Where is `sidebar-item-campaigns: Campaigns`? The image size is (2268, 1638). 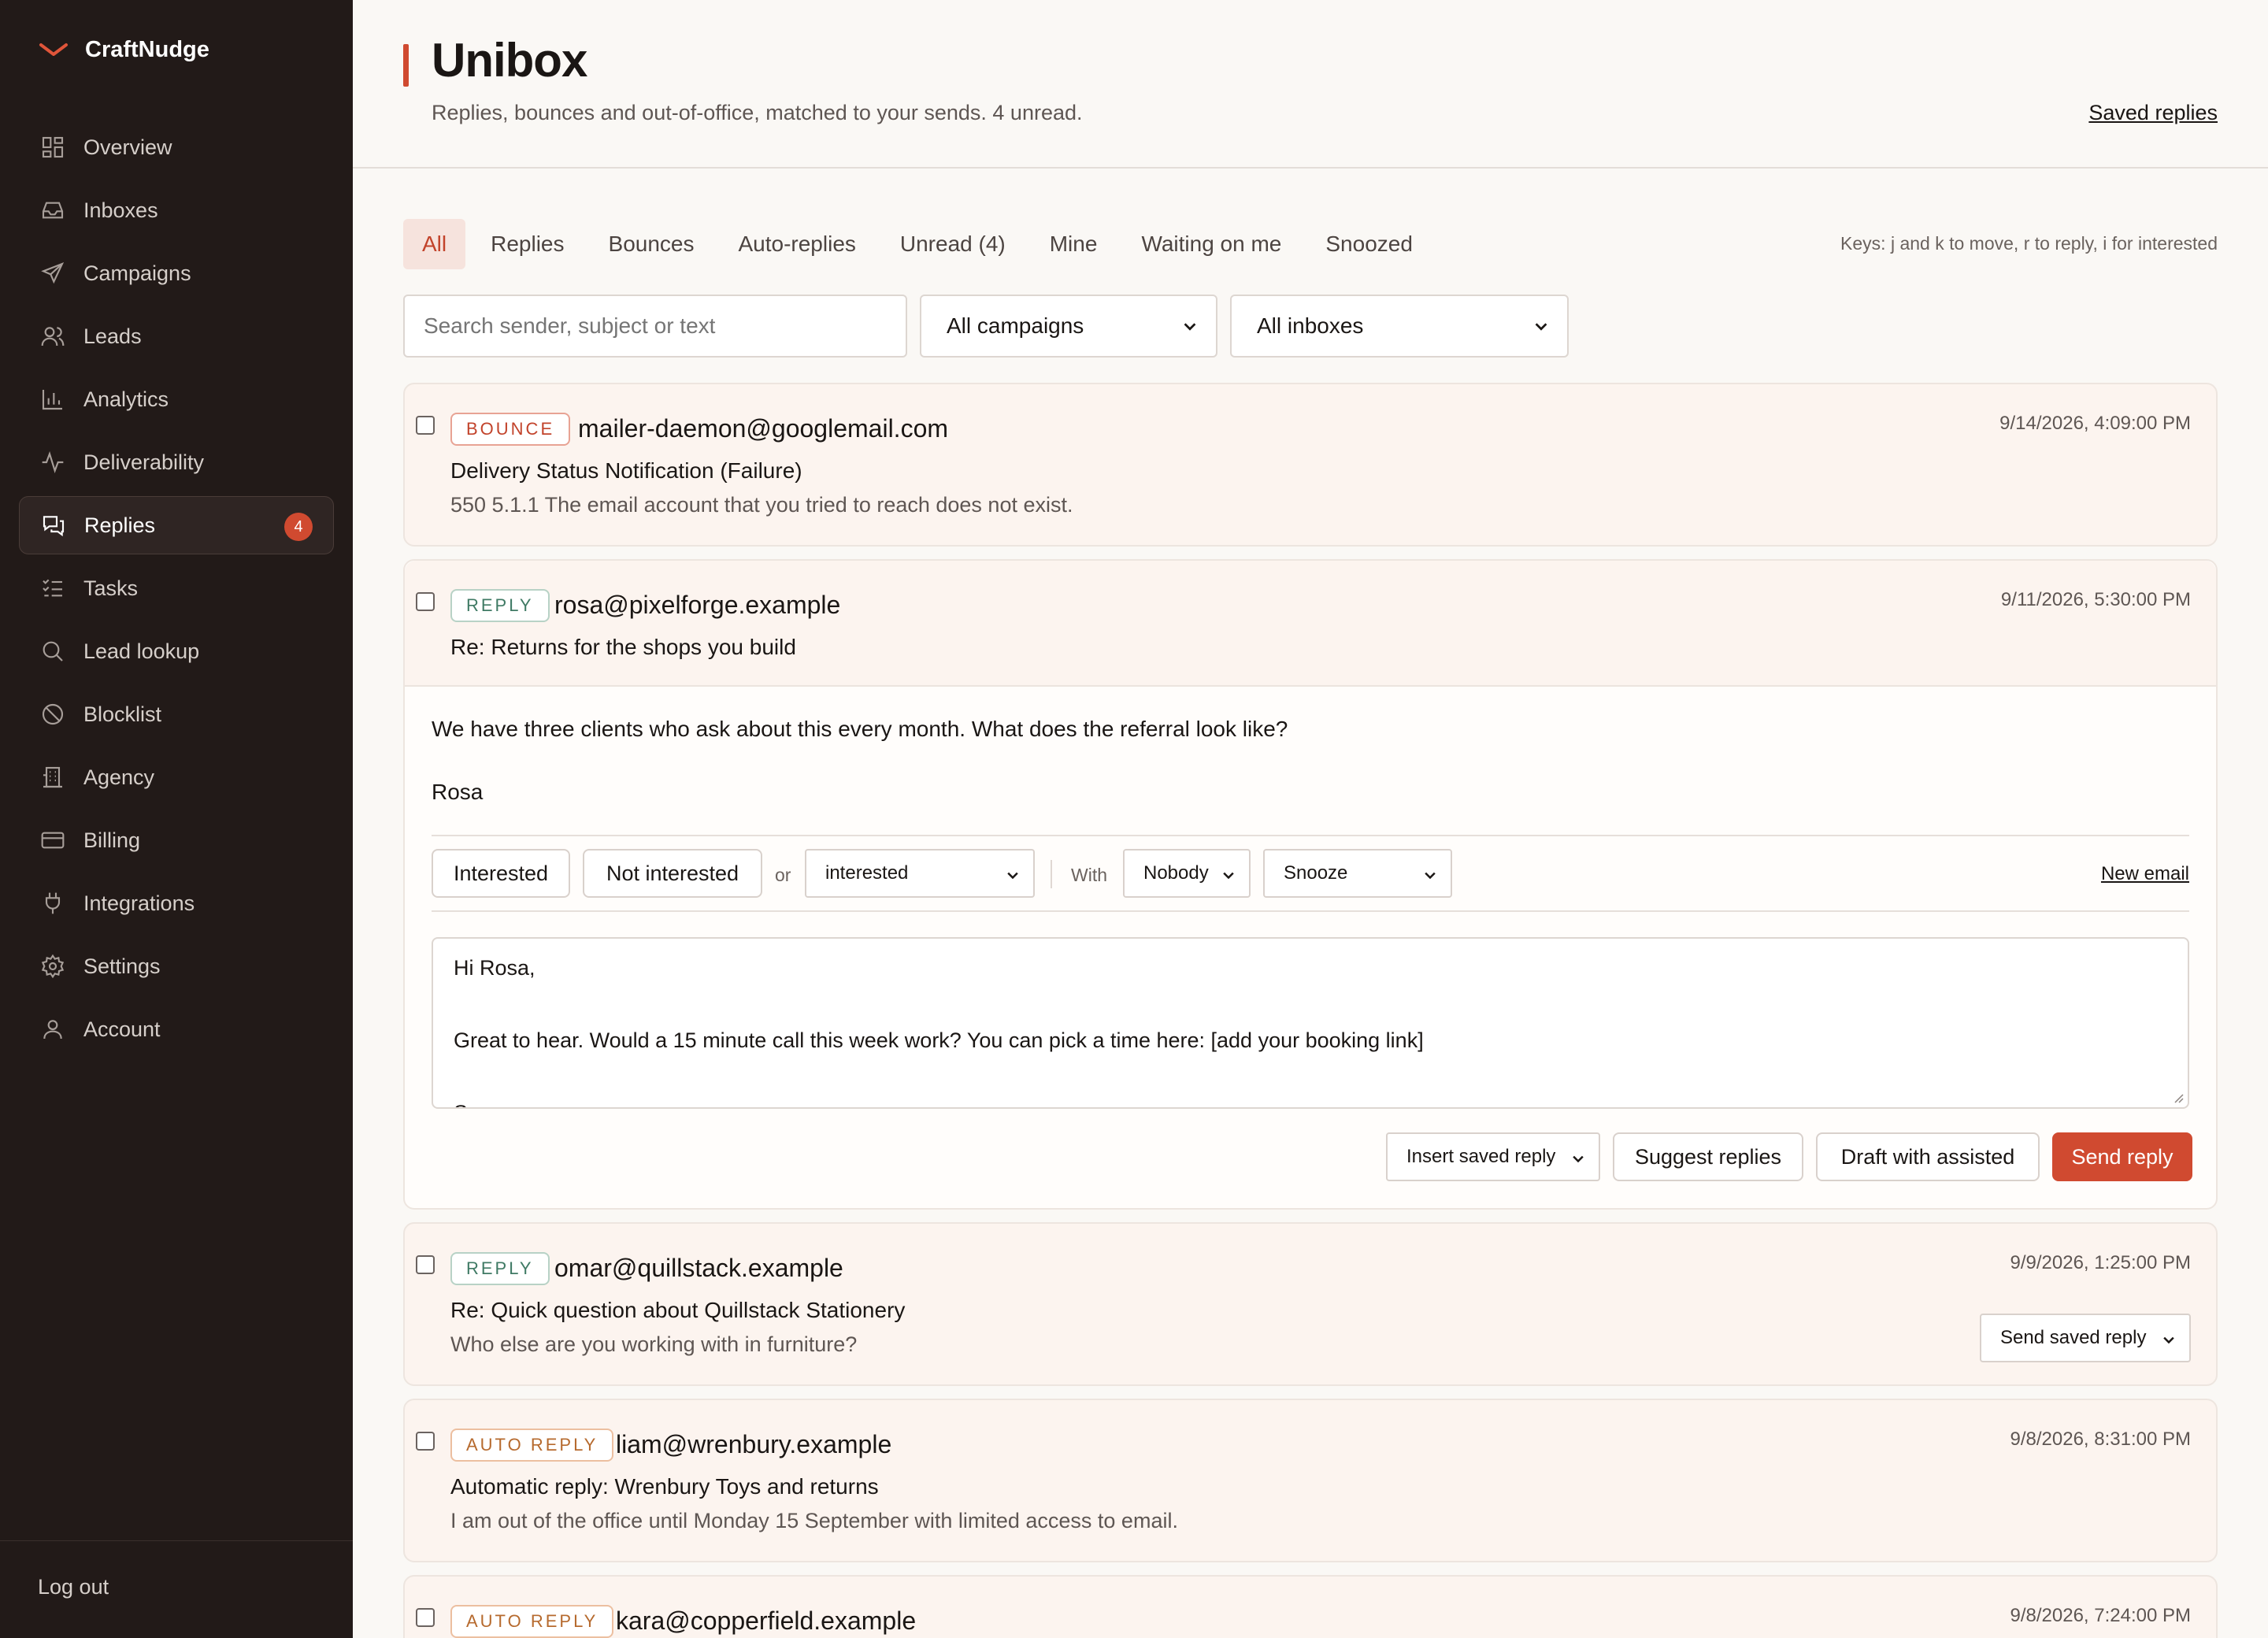 sidebar-item-campaigns: Campaigns is located at coordinates (176, 273).